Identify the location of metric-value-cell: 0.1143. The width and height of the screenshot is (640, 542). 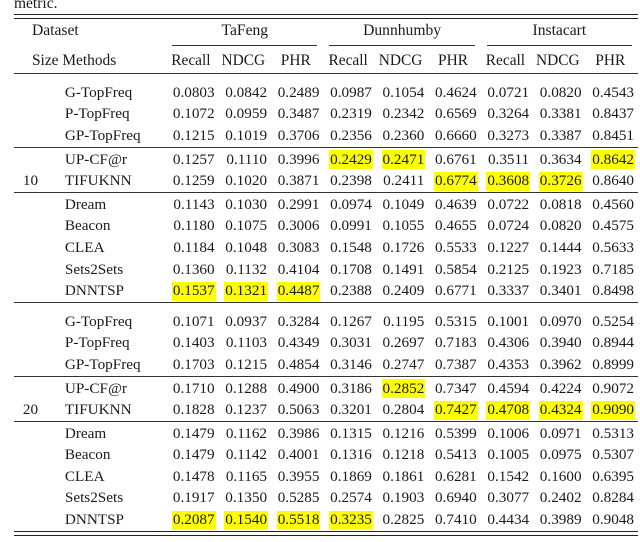
(192, 205).